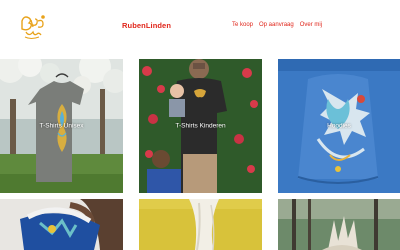 The width and height of the screenshot is (400, 250). What do you see at coordinates (146, 25) in the screenshot?
I see `brand-link: RubenLinden` at bounding box center [146, 25].